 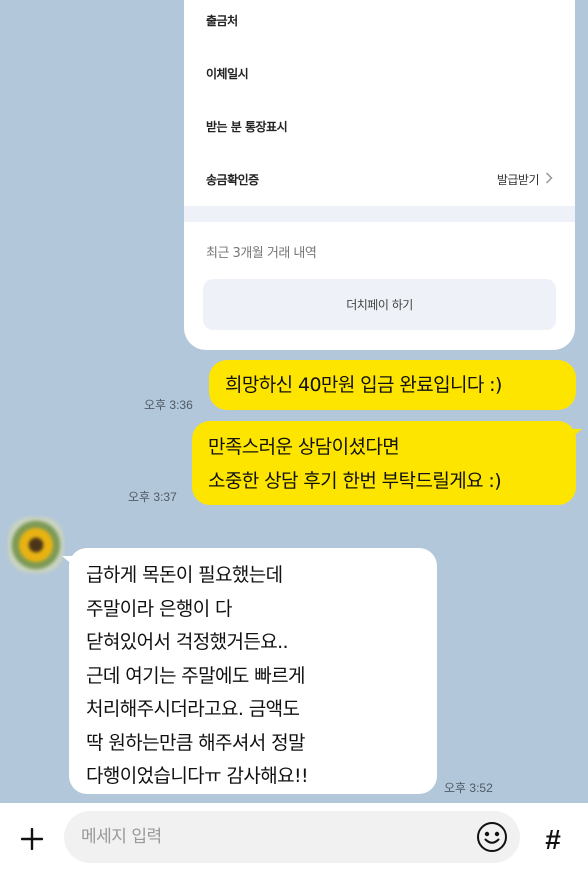 I want to click on message-time: 오후 3:36, so click(x=168, y=405).